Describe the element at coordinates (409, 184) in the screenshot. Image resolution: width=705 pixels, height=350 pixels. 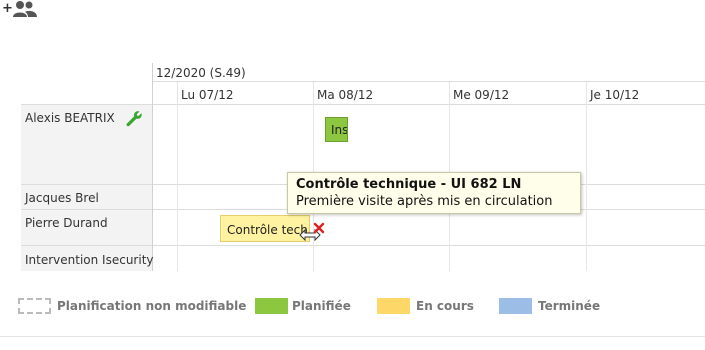
I see `tooltip-title: Contrôle technique - UI 682 LN` at that location.